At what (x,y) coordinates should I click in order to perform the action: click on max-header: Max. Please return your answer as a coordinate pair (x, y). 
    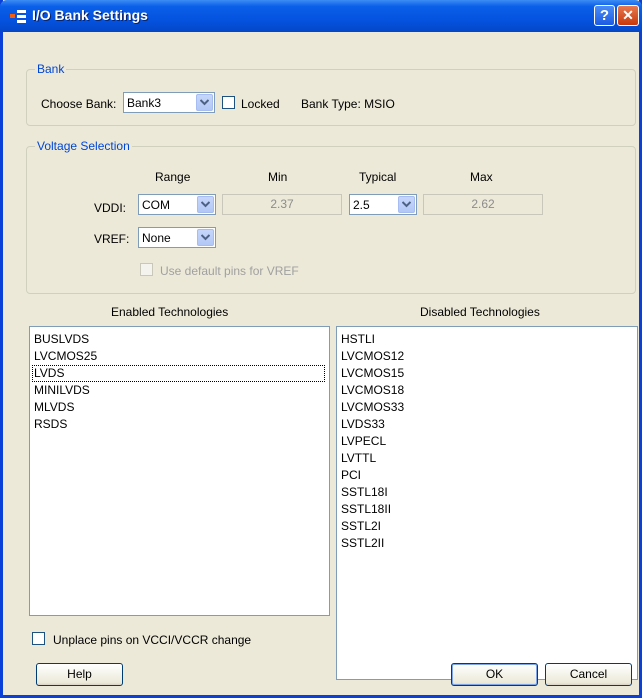
    Looking at the image, I should click on (481, 177).